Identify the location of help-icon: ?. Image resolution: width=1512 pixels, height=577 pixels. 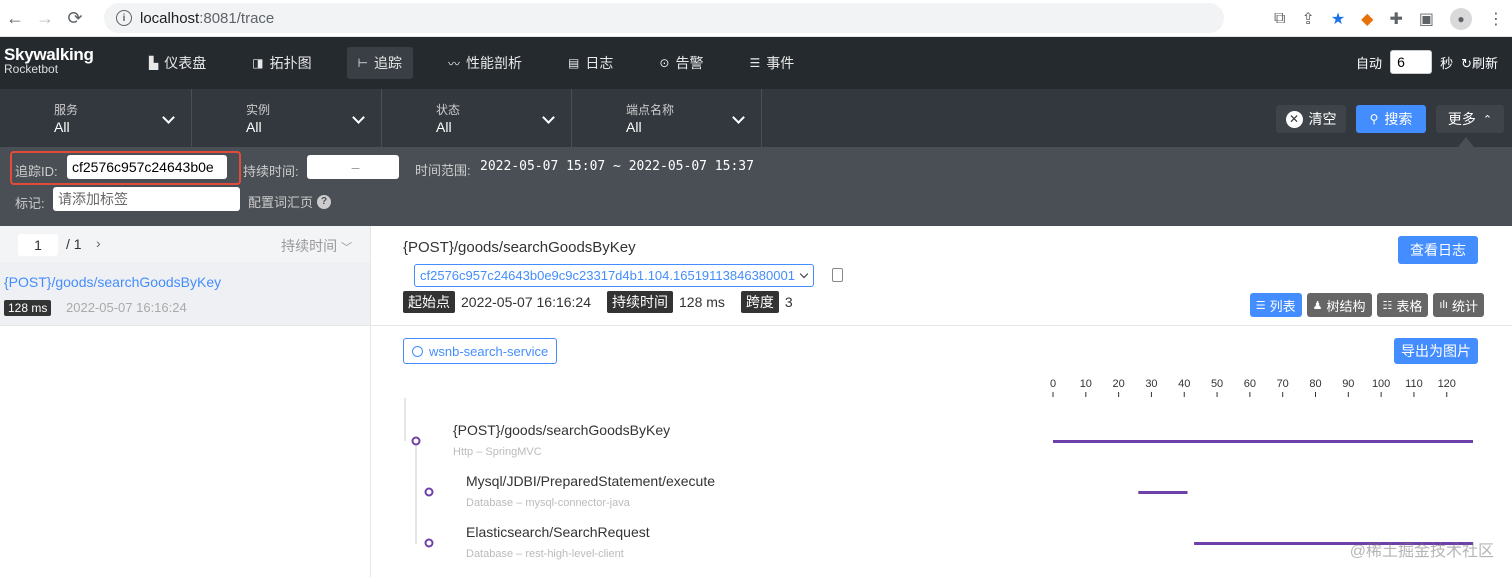
(324, 201).